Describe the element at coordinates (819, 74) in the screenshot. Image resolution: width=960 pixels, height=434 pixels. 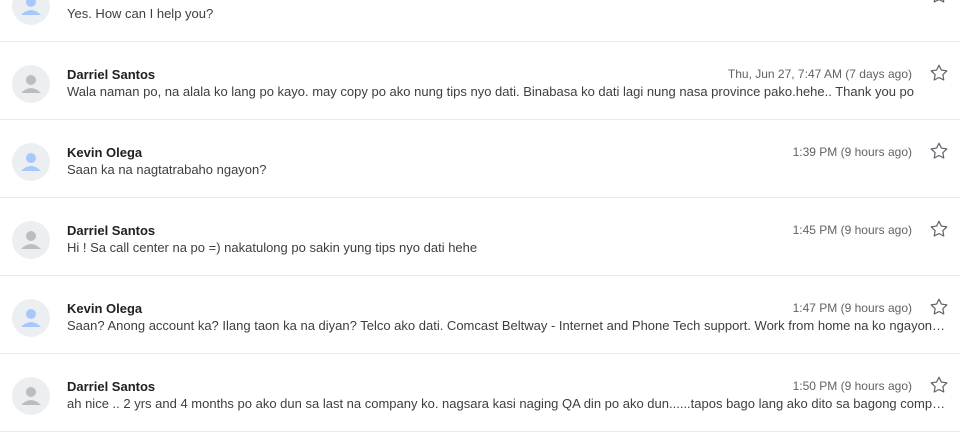
I see `message-date: Thu, Jun 27, 7:47 AM (7 days ago)` at that location.